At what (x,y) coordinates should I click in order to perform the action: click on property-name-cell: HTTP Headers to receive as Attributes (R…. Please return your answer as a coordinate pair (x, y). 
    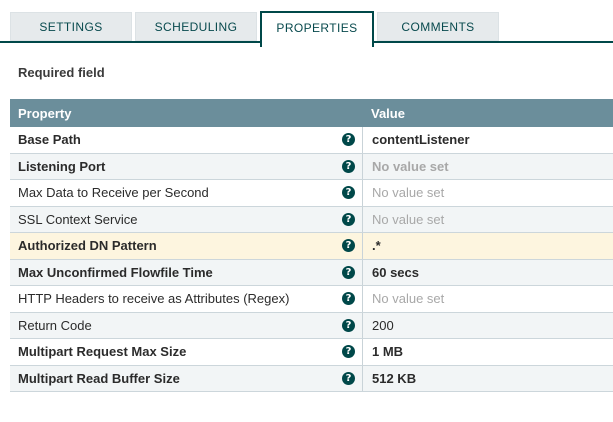
    Looking at the image, I should click on (186, 299).